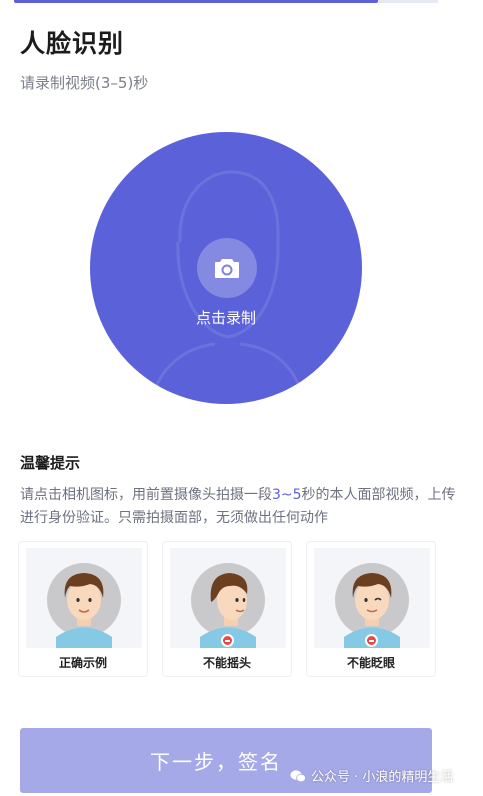 The height and width of the screenshot is (796, 483). Describe the element at coordinates (370, 663) in the screenshot. I see `example-caption: 不能眨眼` at that location.